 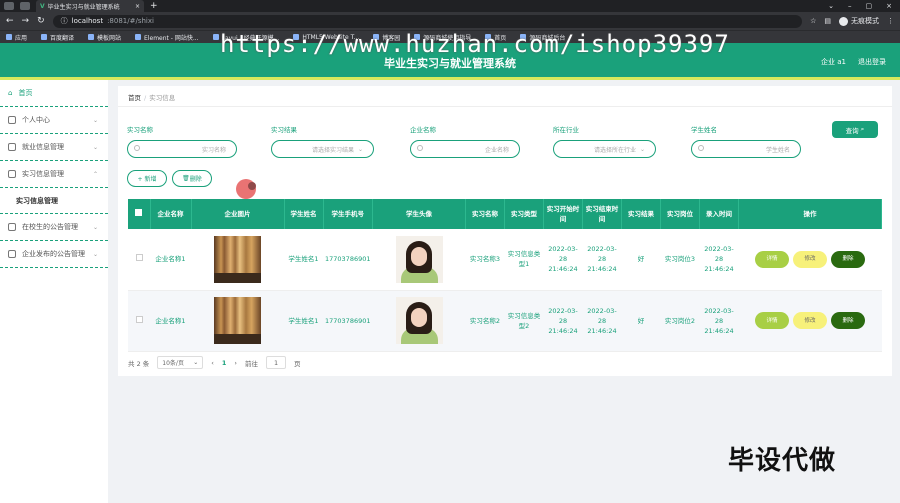 What do you see at coordinates (192, 178) in the screenshot?
I see `batch-delete-button: 🗑 删除` at bounding box center [192, 178].